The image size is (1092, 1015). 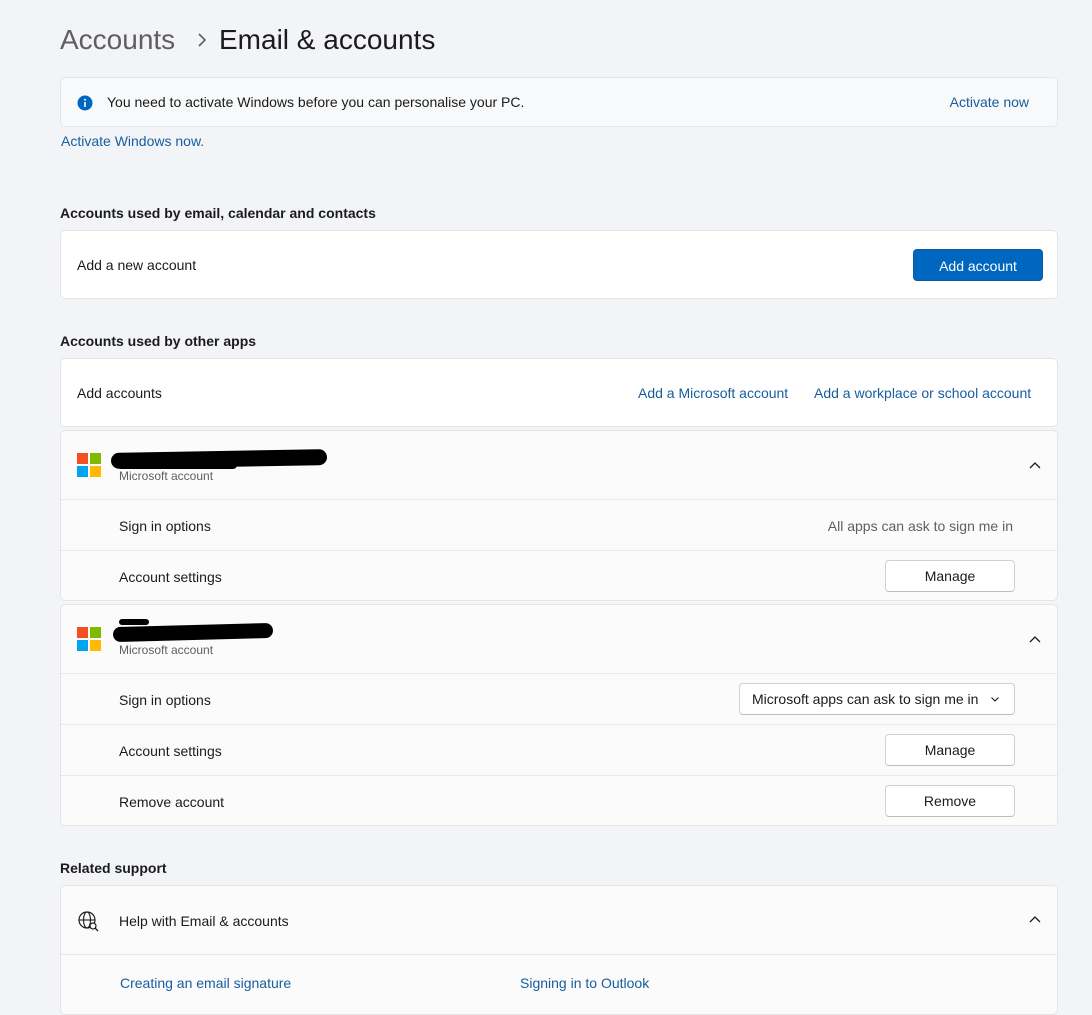 What do you see at coordinates (559, 264) in the screenshot?
I see `add-new-account-row: Add a new account Add account` at bounding box center [559, 264].